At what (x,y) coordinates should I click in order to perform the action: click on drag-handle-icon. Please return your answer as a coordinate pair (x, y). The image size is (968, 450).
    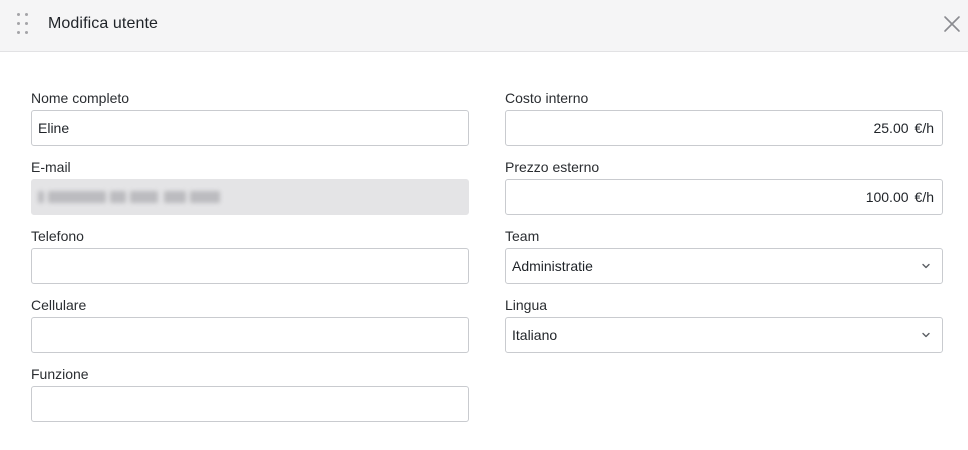
    Looking at the image, I should click on (23, 24).